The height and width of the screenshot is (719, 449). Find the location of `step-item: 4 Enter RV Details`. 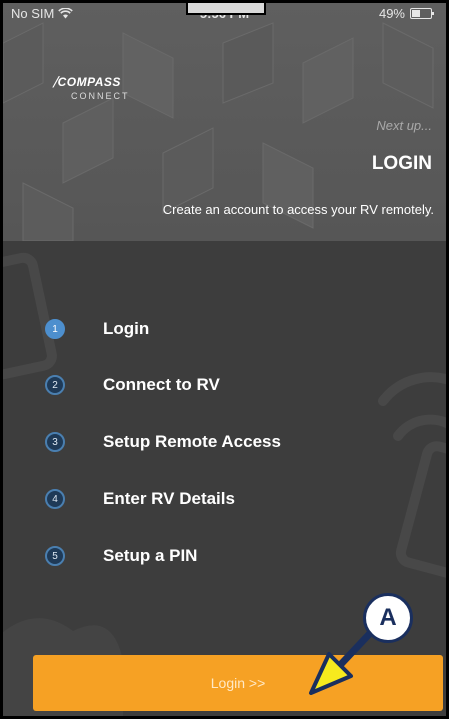

step-item: 4 Enter RV Details is located at coordinates (139, 499).